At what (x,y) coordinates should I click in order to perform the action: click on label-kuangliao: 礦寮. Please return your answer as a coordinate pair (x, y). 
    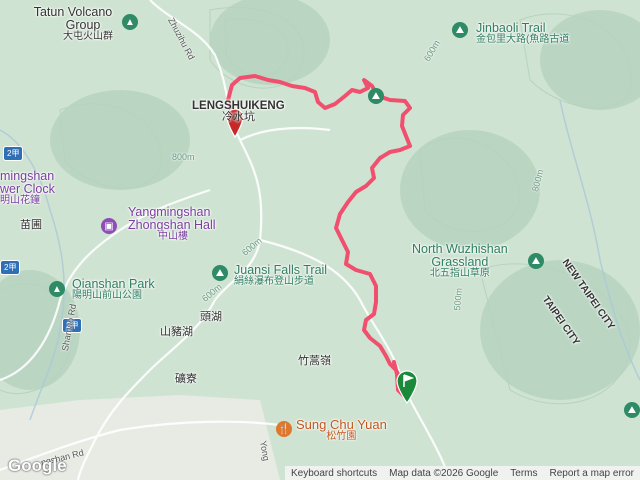
    Looking at the image, I should click on (186, 379).